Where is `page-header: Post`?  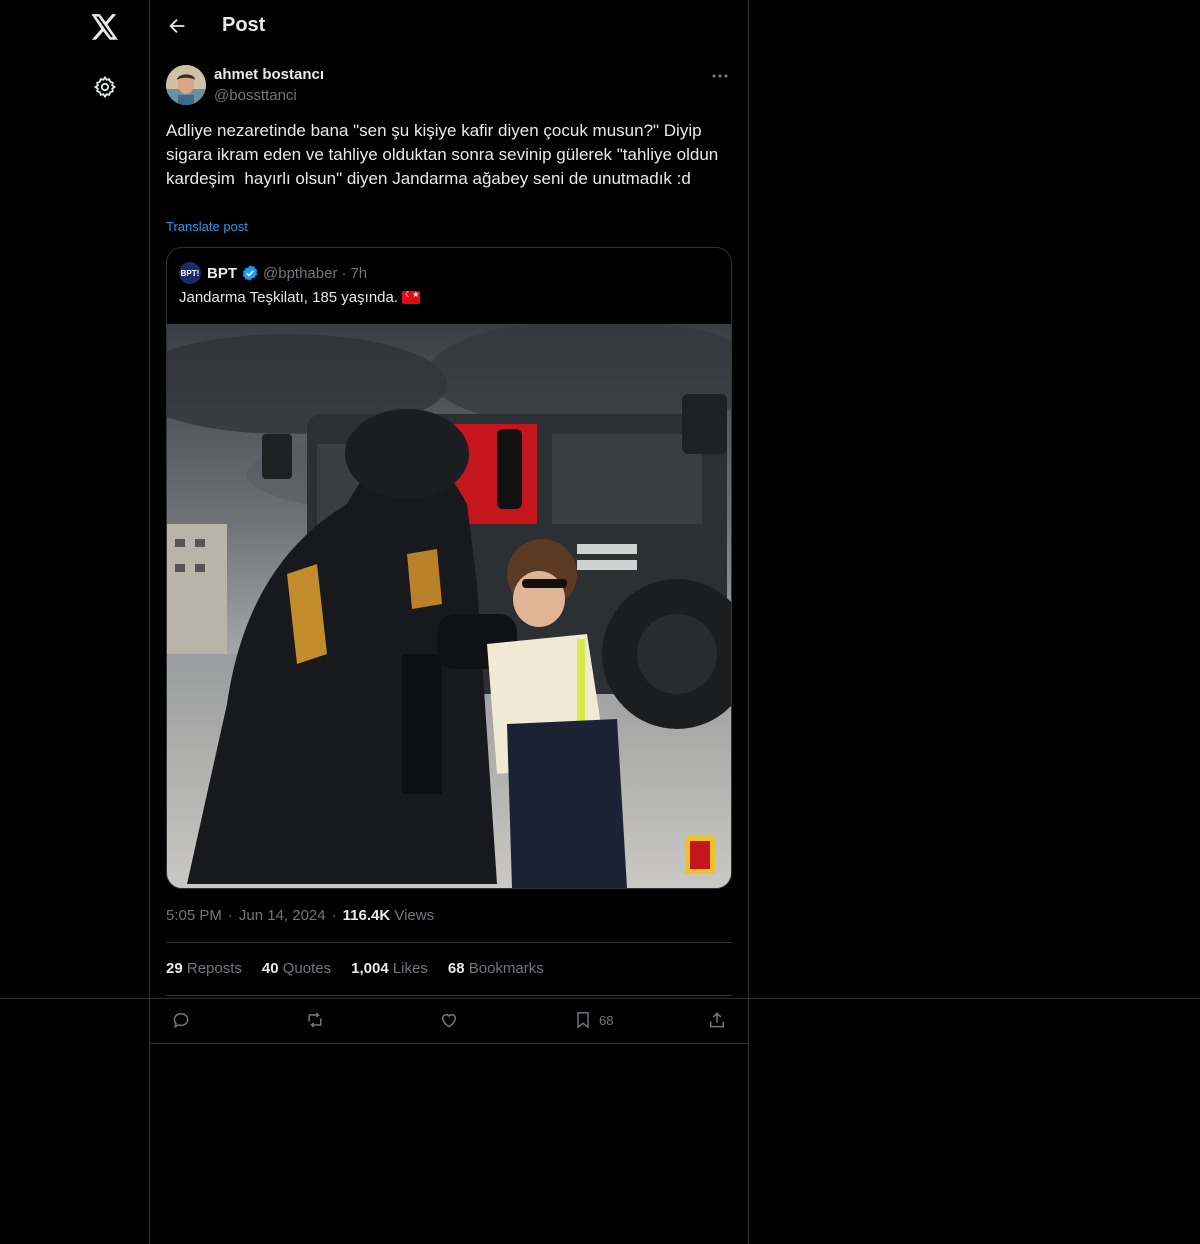 page-header: Post is located at coordinates (449, 26).